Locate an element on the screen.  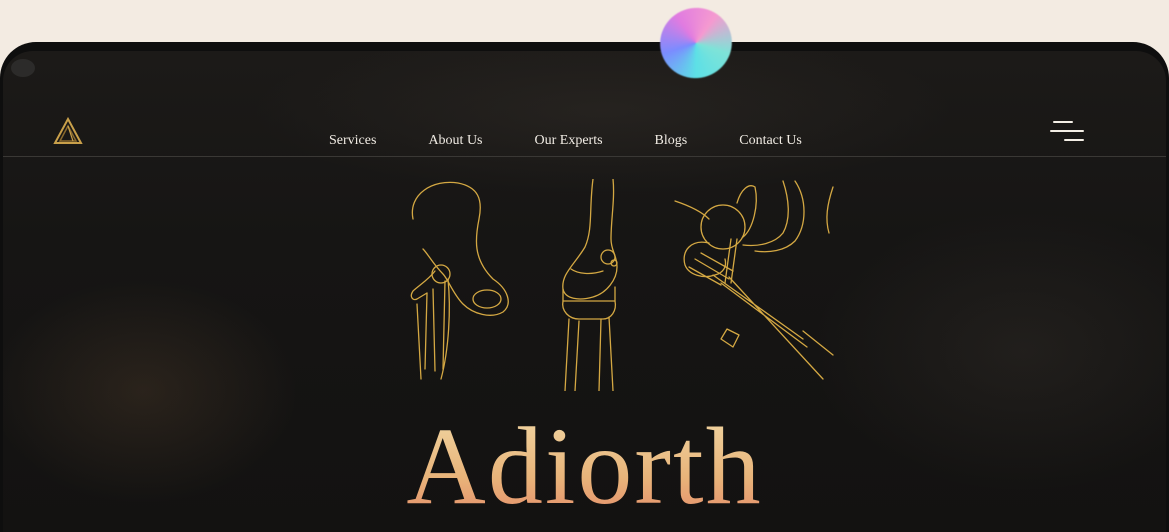
shoulder-implant-icon is located at coordinates (754, 280).